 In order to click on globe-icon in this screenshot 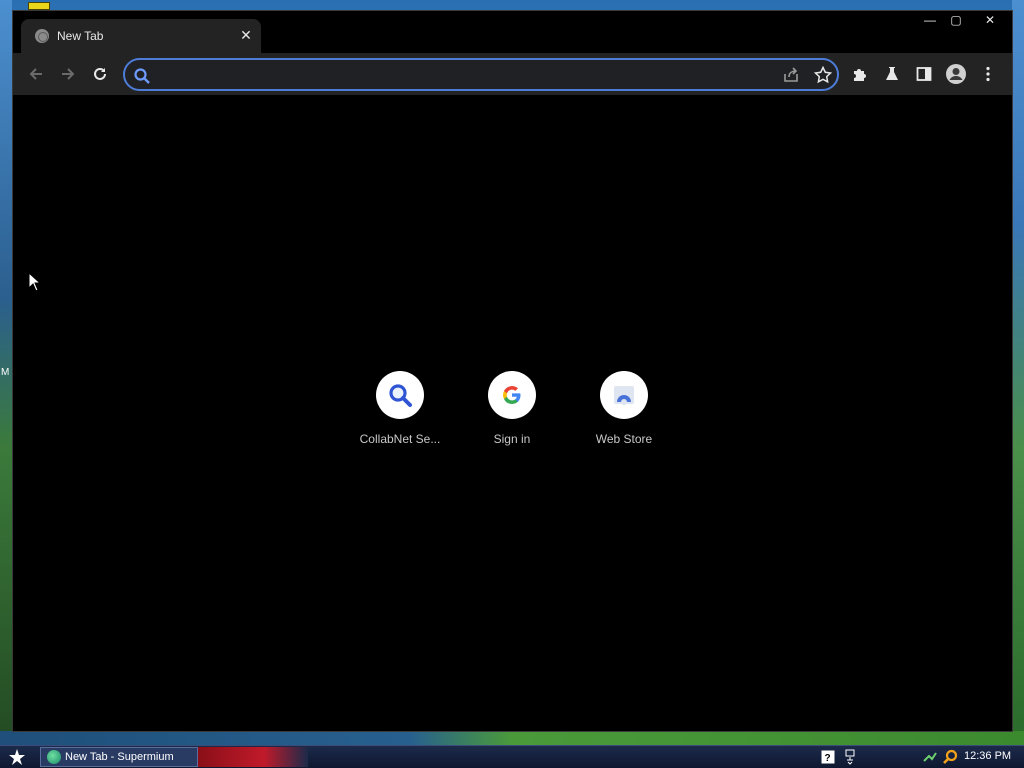, I will do `click(42, 36)`.